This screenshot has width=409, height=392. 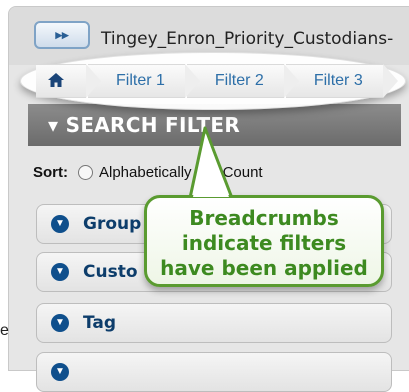 What do you see at coordinates (209, 172) in the screenshot?
I see `sort-count-radio` at bounding box center [209, 172].